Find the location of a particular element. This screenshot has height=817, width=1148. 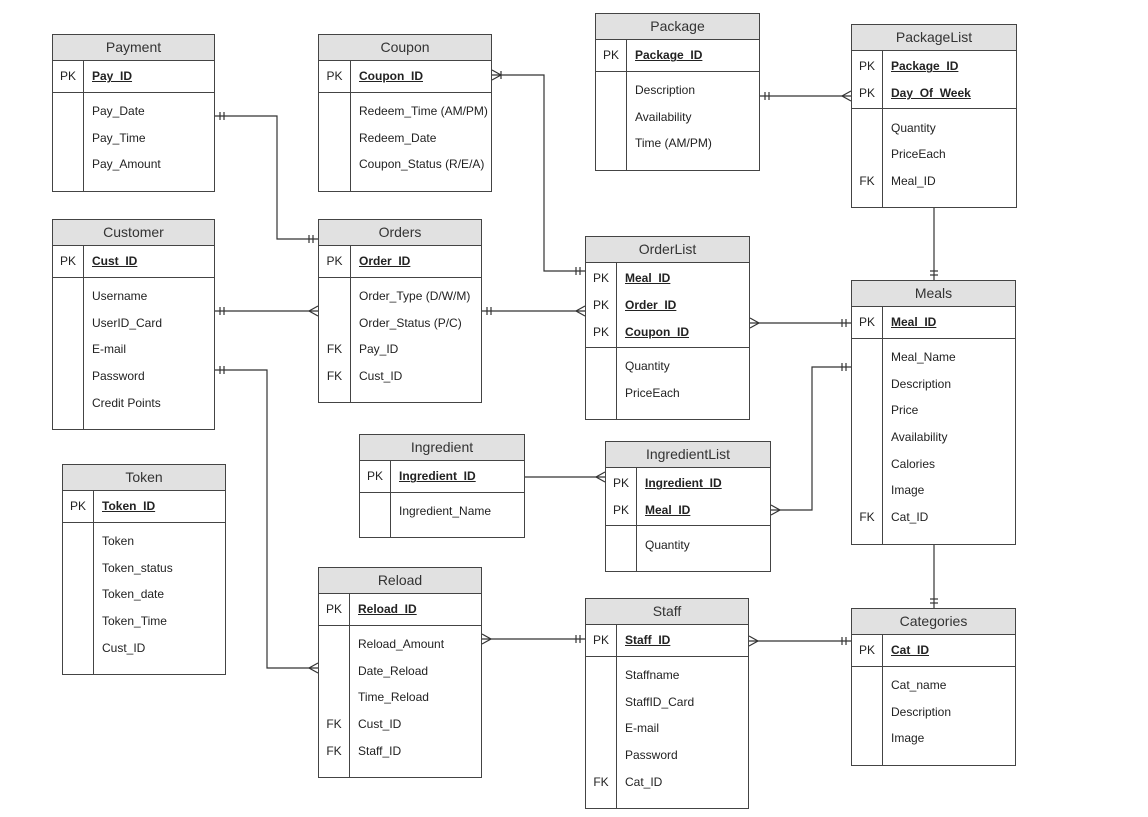

key-section: PK Meal_ID PK Order_ID PK Coupon_ID is located at coordinates (667, 306).